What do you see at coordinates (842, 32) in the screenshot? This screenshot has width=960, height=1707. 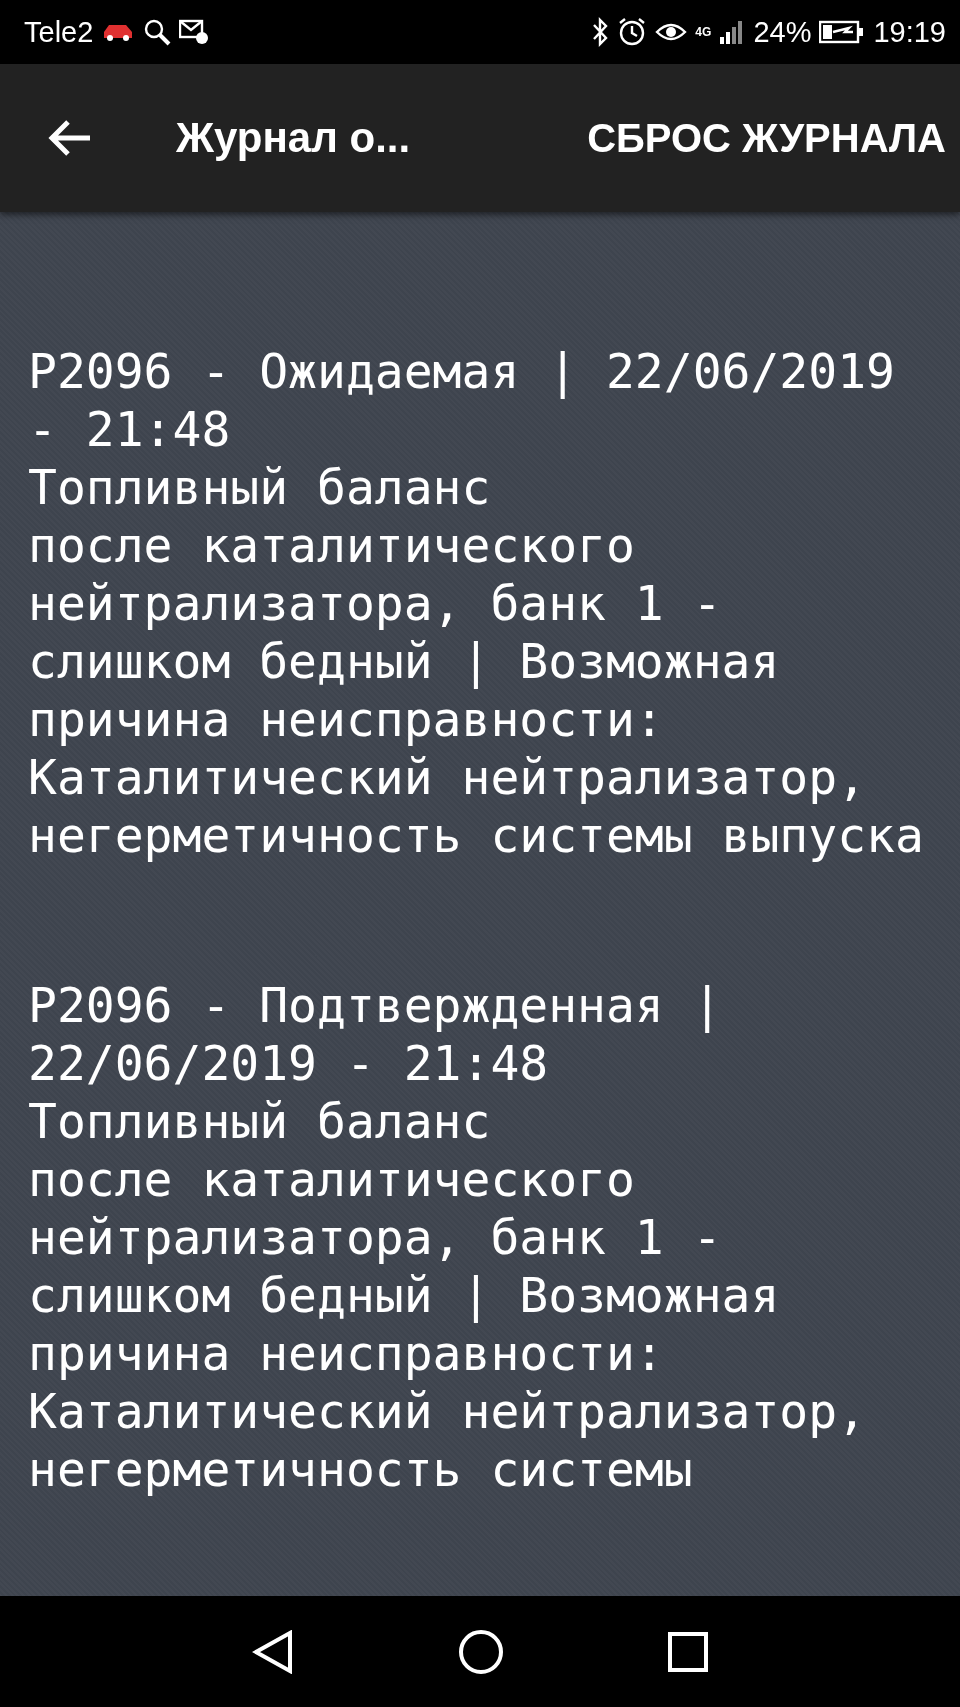 I see `battery-charging-icon` at bounding box center [842, 32].